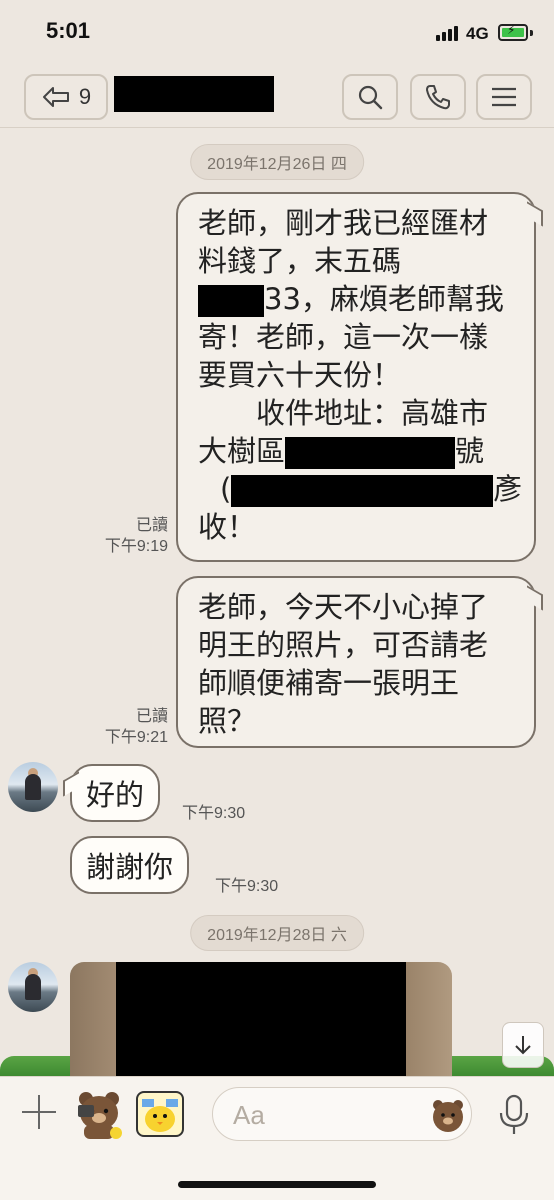  Describe the element at coordinates (508, 489) in the screenshot. I see `message-fragment: 彥` at that location.